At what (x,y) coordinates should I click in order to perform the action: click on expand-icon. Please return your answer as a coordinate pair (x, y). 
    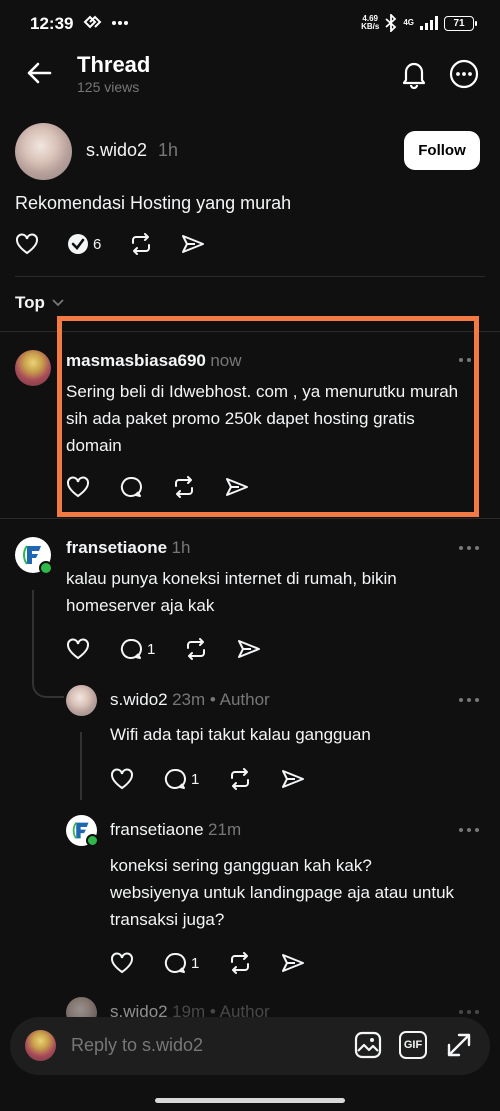
    Looking at the image, I should click on (459, 1045).